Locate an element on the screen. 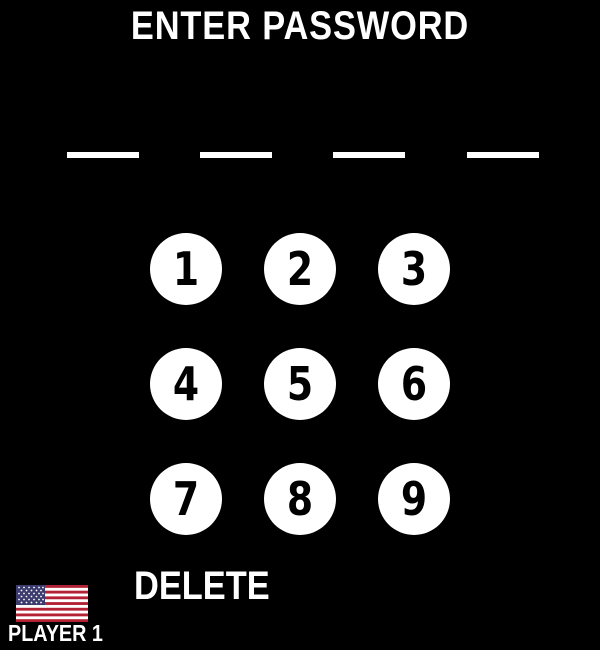  keypad-button-label: 5 is located at coordinates (300, 384).